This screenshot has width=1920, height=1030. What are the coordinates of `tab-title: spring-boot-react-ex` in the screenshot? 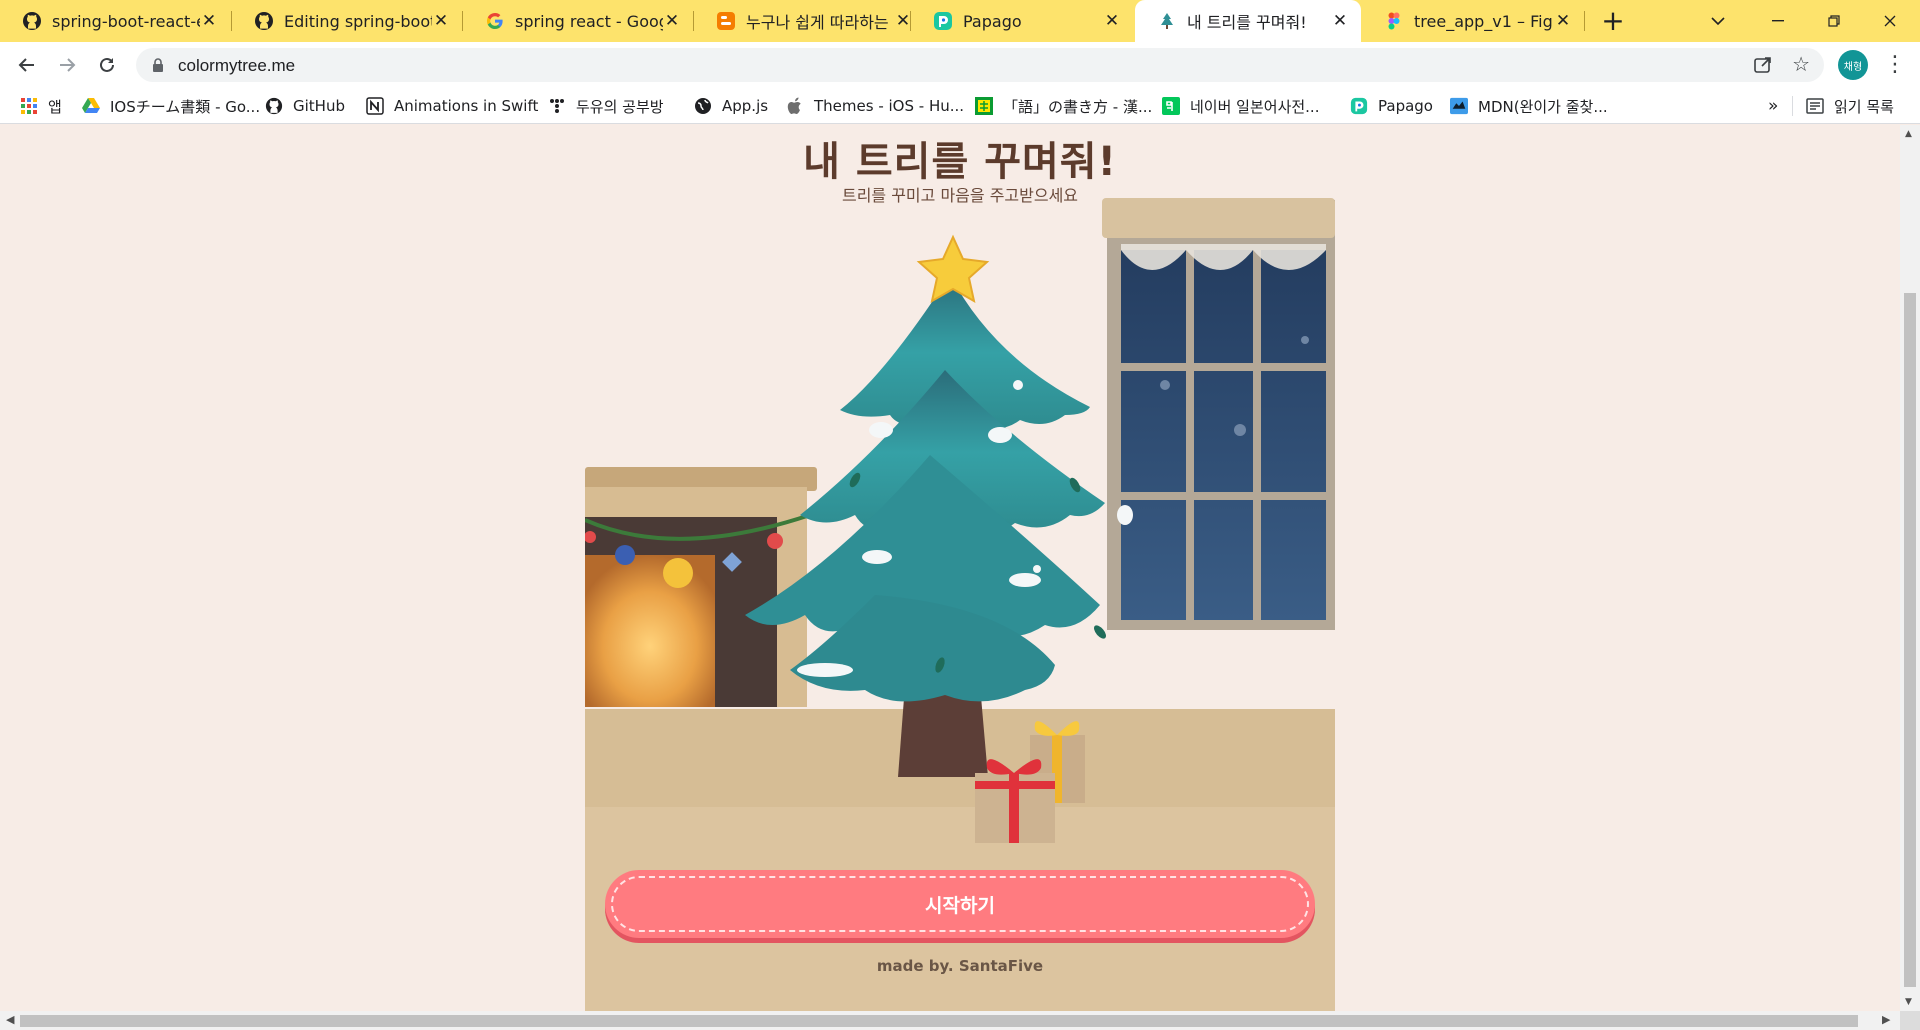 It's located at (126, 21).